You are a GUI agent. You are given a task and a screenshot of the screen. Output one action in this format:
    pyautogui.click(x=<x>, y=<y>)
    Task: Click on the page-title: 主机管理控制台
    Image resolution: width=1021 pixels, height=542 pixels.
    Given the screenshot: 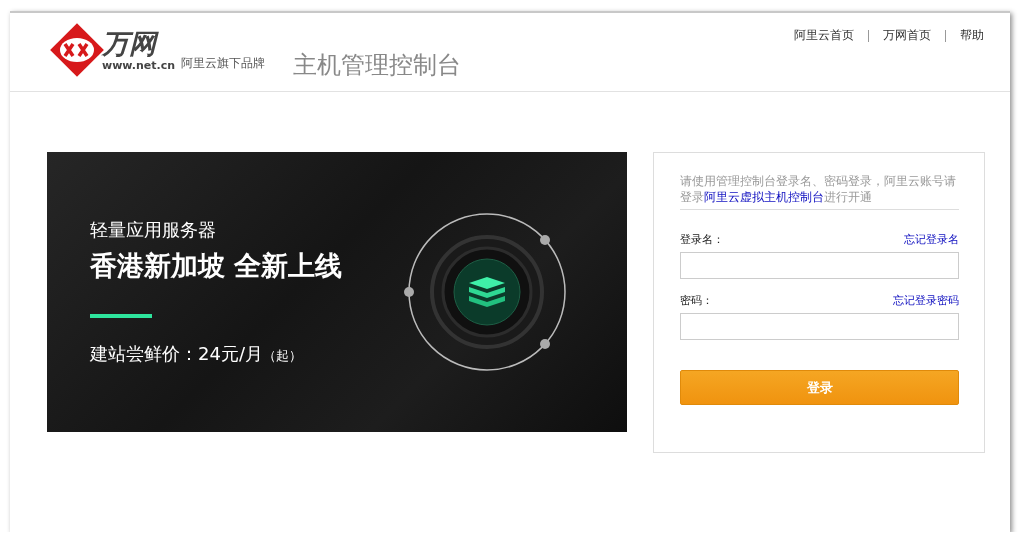 What is the action you would take?
    pyautogui.click(x=377, y=65)
    